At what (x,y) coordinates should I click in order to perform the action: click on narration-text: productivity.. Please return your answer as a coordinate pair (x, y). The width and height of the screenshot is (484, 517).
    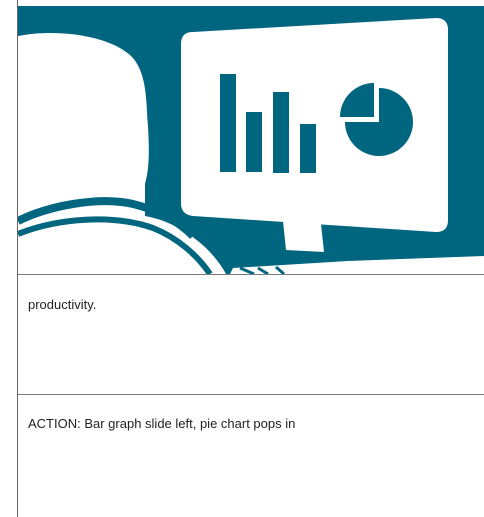
    Looking at the image, I should click on (62, 304).